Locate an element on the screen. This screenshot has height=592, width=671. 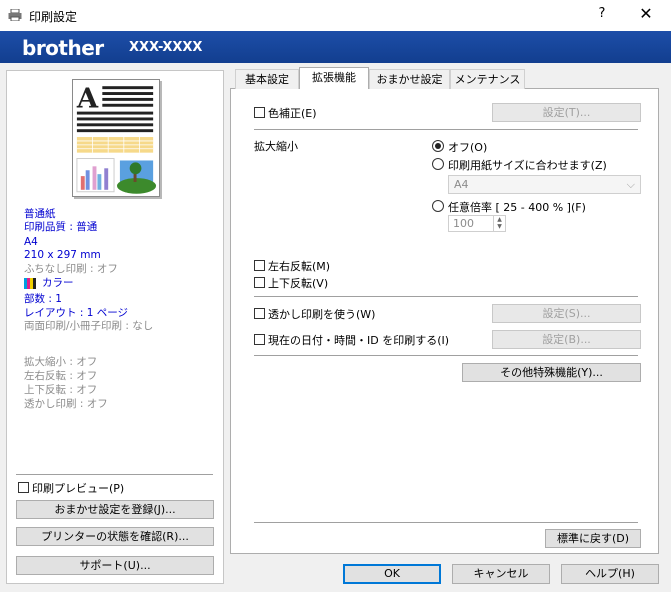
mirror-print-checkbox is located at coordinates (259, 265).